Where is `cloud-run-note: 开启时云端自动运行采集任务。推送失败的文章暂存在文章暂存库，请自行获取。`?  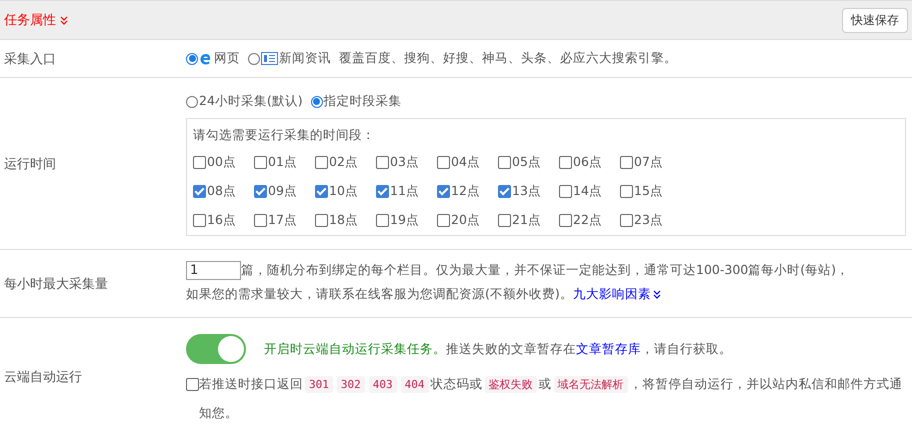 cloud-run-note: 开启时云端自动运行采集任务。推送失败的文章暂存在文章暂存库，请自行获取。 is located at coordinates (498, 349).